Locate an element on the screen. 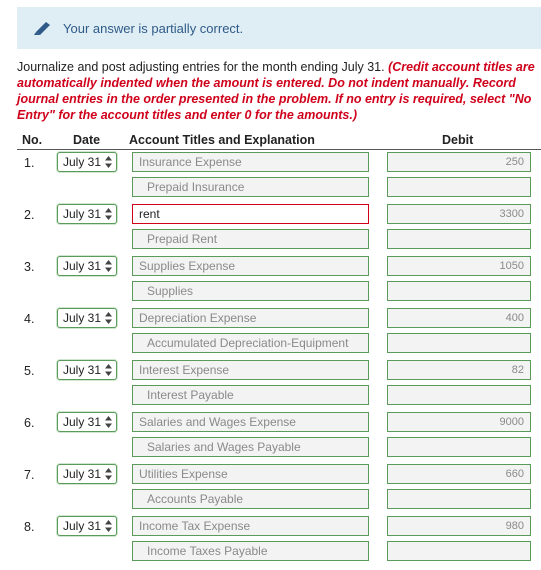 The image size is (541, 570). debit-account-input: Salaries and Wages Expense is located at coordinates (250, 422).